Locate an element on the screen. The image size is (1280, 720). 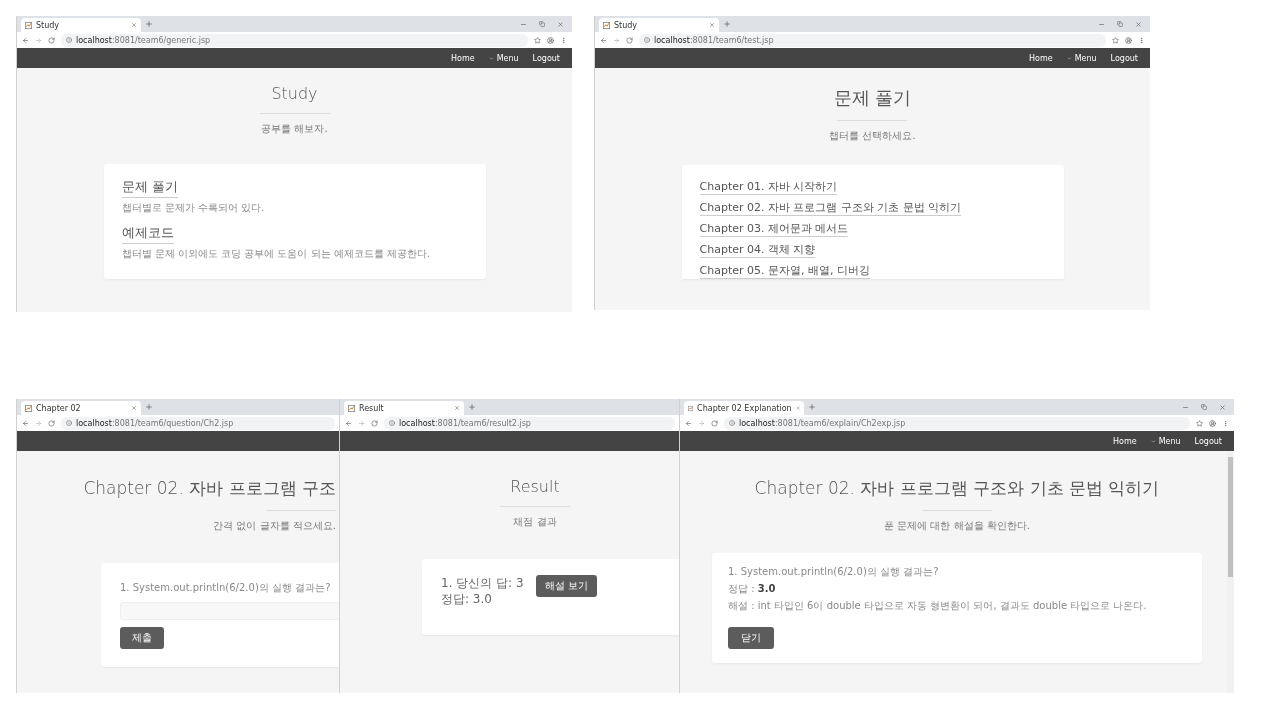
address-field: localhost:8081/team6/test.jsp is located at coordinates (872, 40).